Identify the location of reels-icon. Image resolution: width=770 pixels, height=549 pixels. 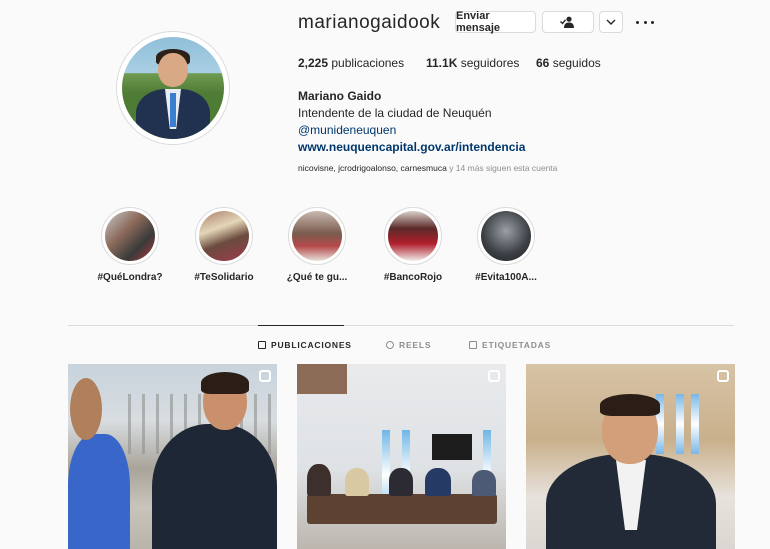
(390, 345).